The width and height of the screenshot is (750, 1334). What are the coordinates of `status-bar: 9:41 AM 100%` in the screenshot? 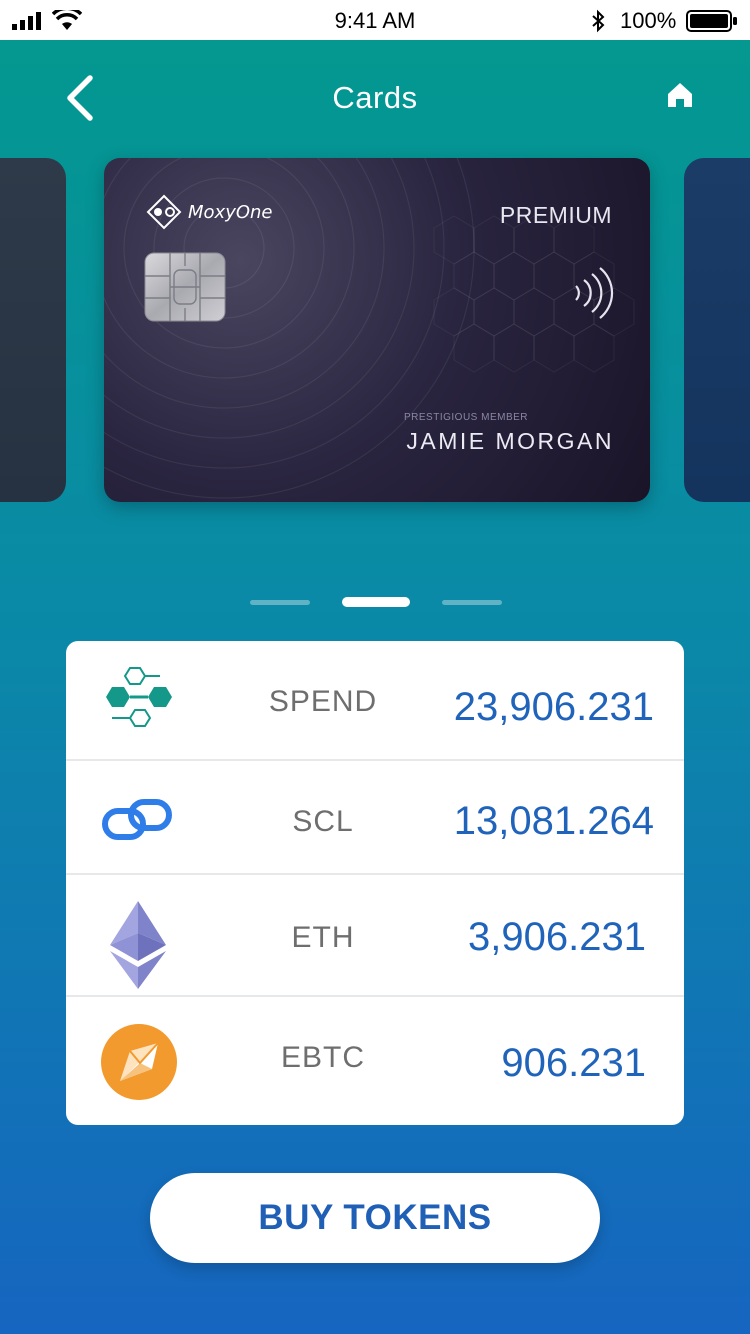 It's located at (375, 20).